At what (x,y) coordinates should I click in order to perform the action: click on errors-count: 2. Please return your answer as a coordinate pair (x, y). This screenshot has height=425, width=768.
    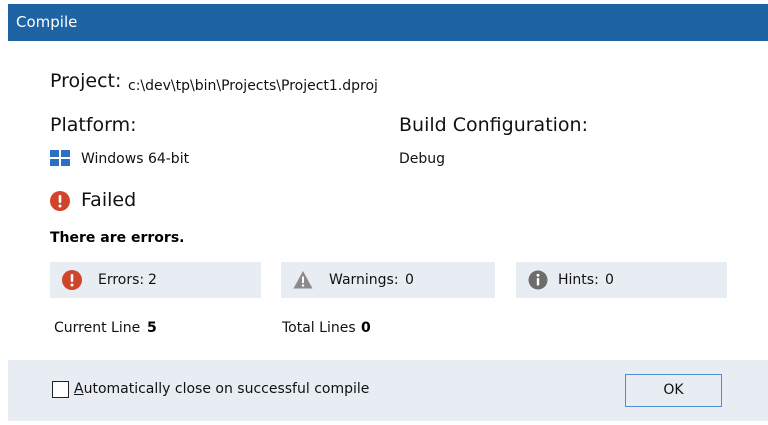
    Looking at the image, I should click on (152, 280).